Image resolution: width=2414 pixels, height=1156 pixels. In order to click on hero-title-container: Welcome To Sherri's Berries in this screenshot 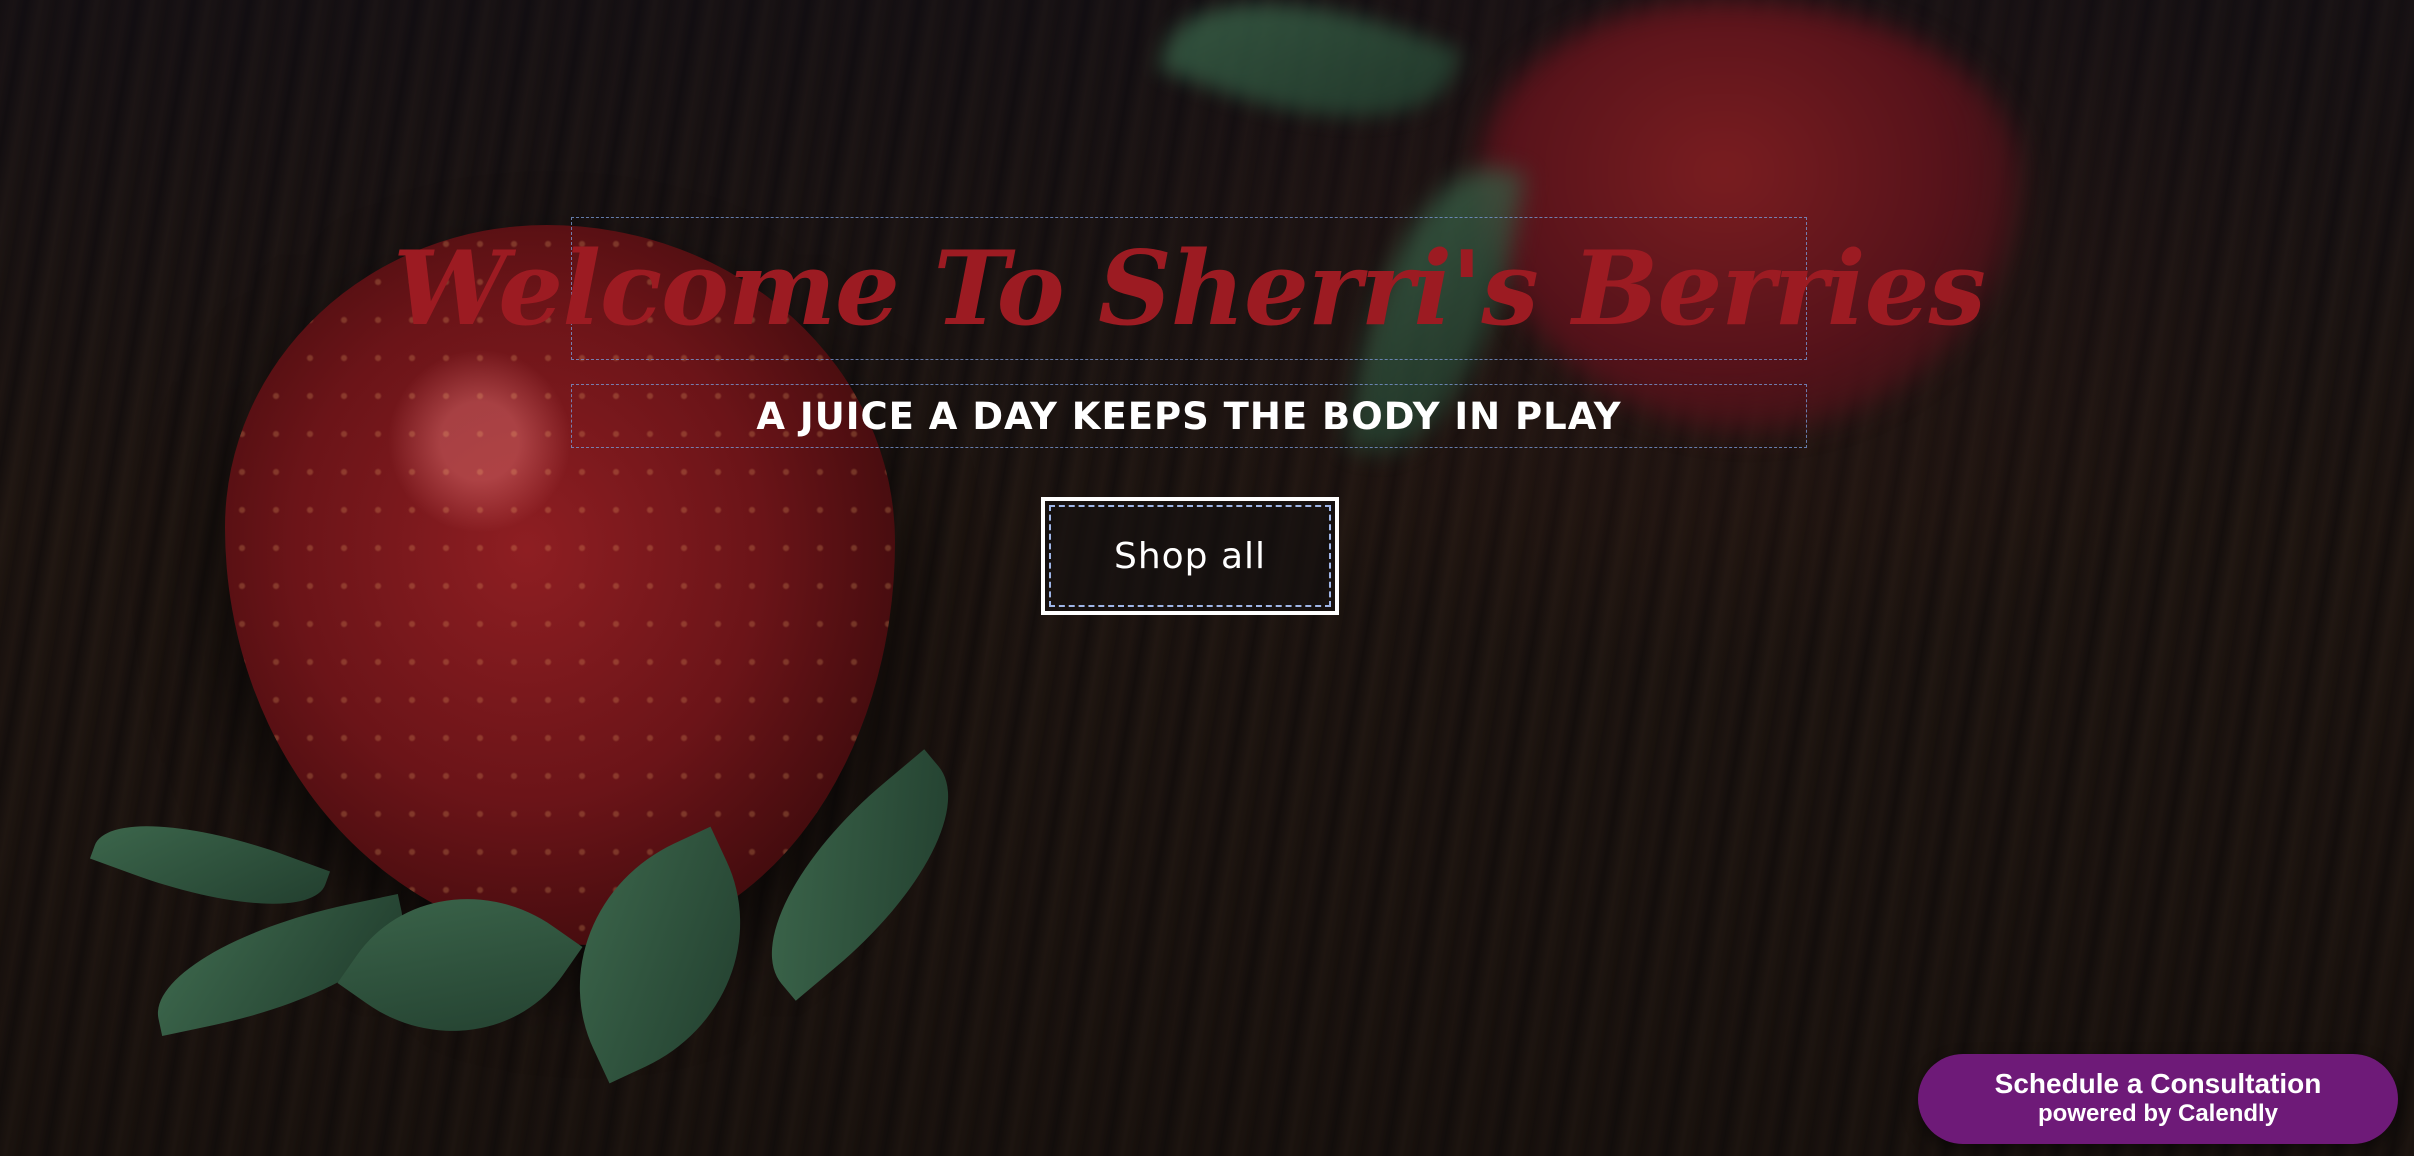, I will do `click(1189, 288)`.